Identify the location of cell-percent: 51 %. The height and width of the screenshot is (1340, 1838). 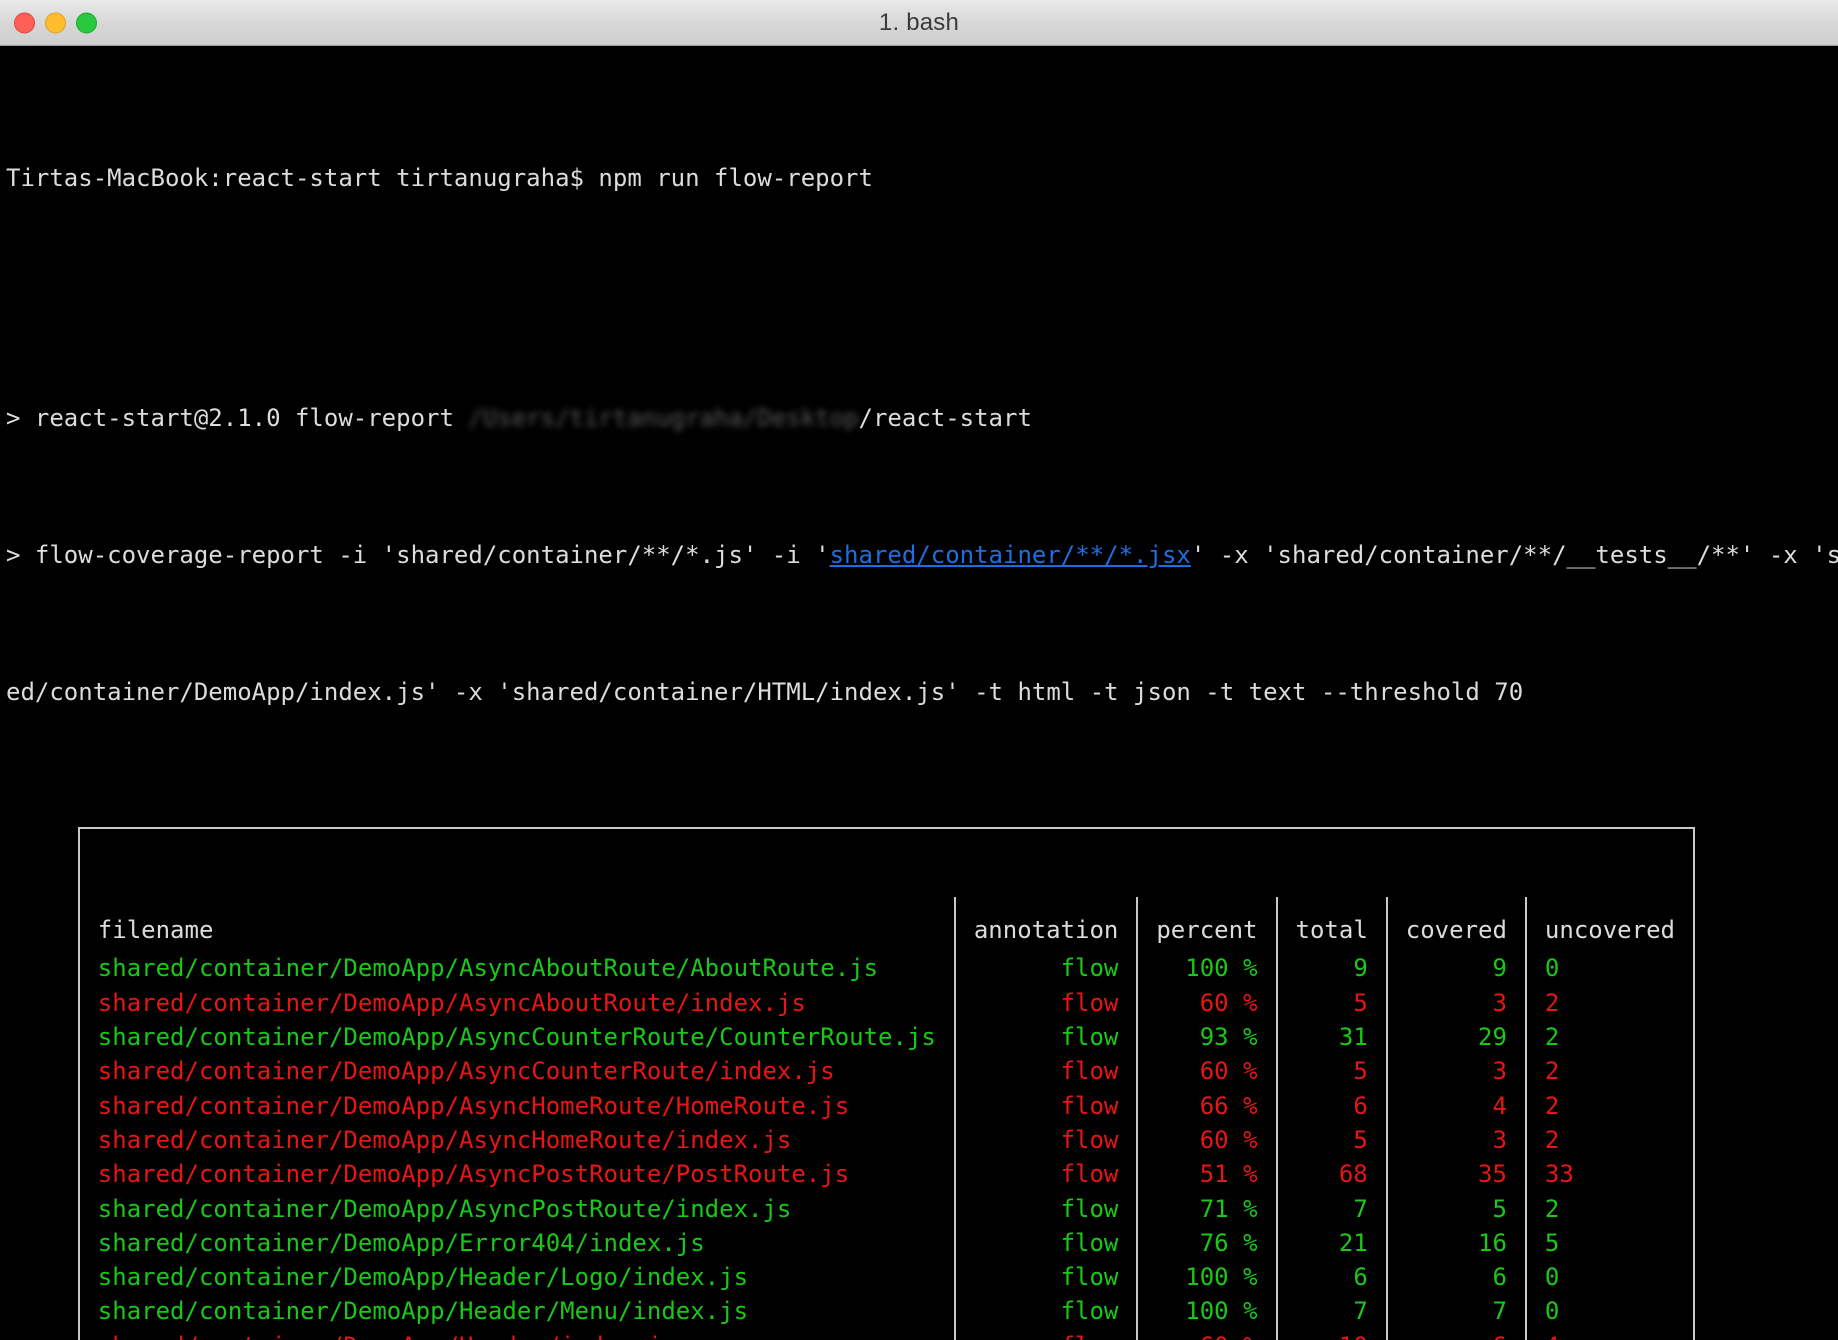
(1206, 1174).